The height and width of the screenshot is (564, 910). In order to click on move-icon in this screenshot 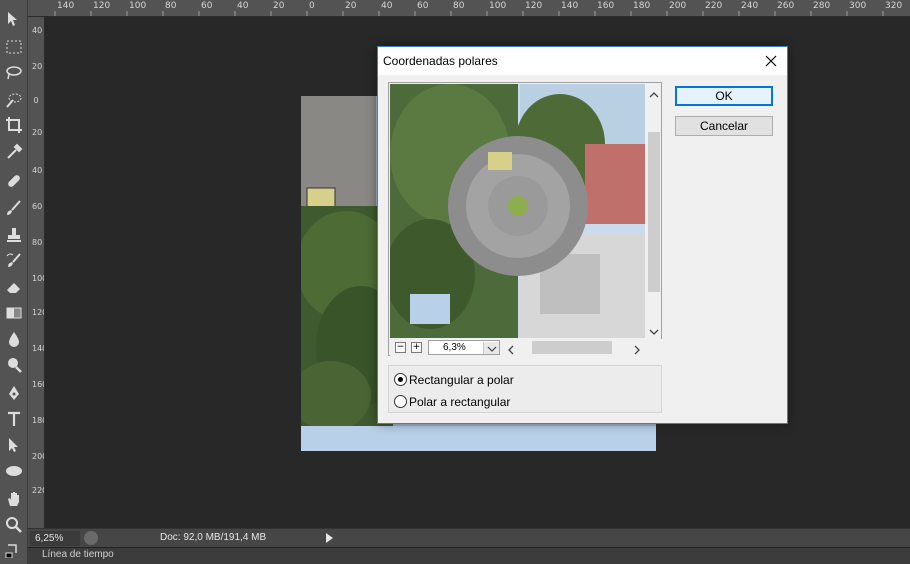, I will do `click(14, 19)`.